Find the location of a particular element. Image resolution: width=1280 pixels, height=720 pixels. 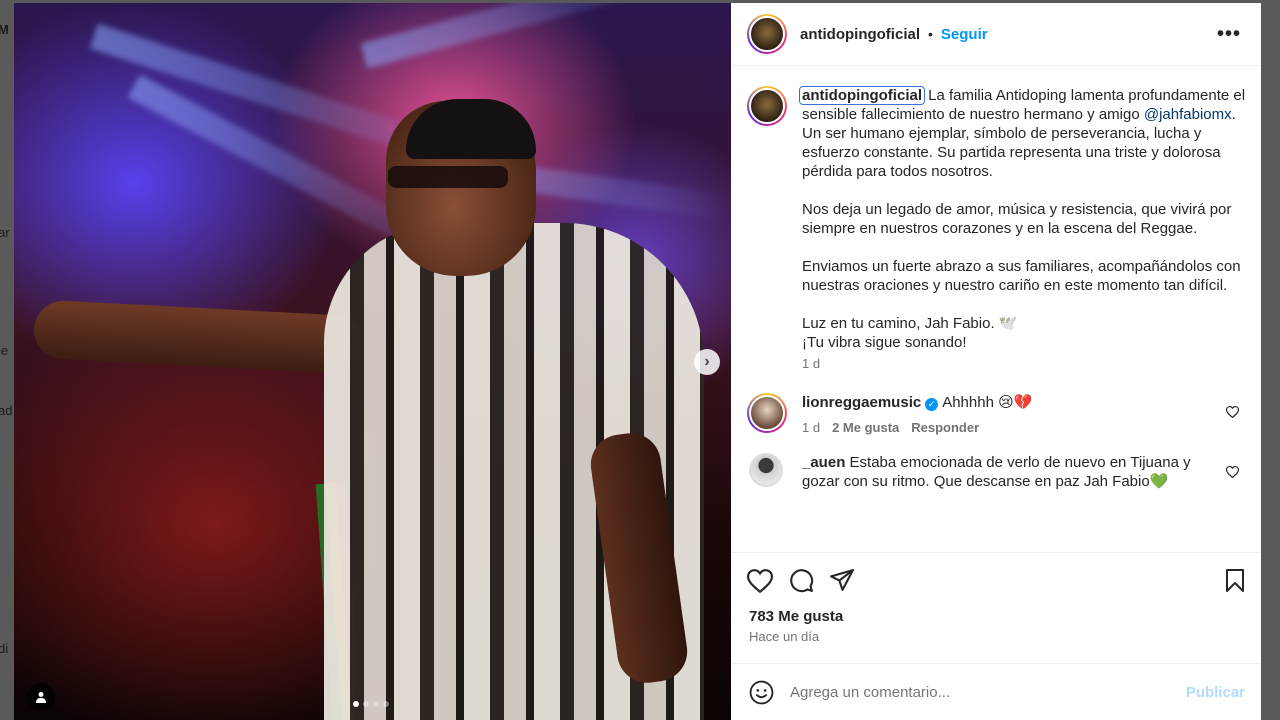

comment-likes: 2 Me gusta is located at coordinates (865, 427).